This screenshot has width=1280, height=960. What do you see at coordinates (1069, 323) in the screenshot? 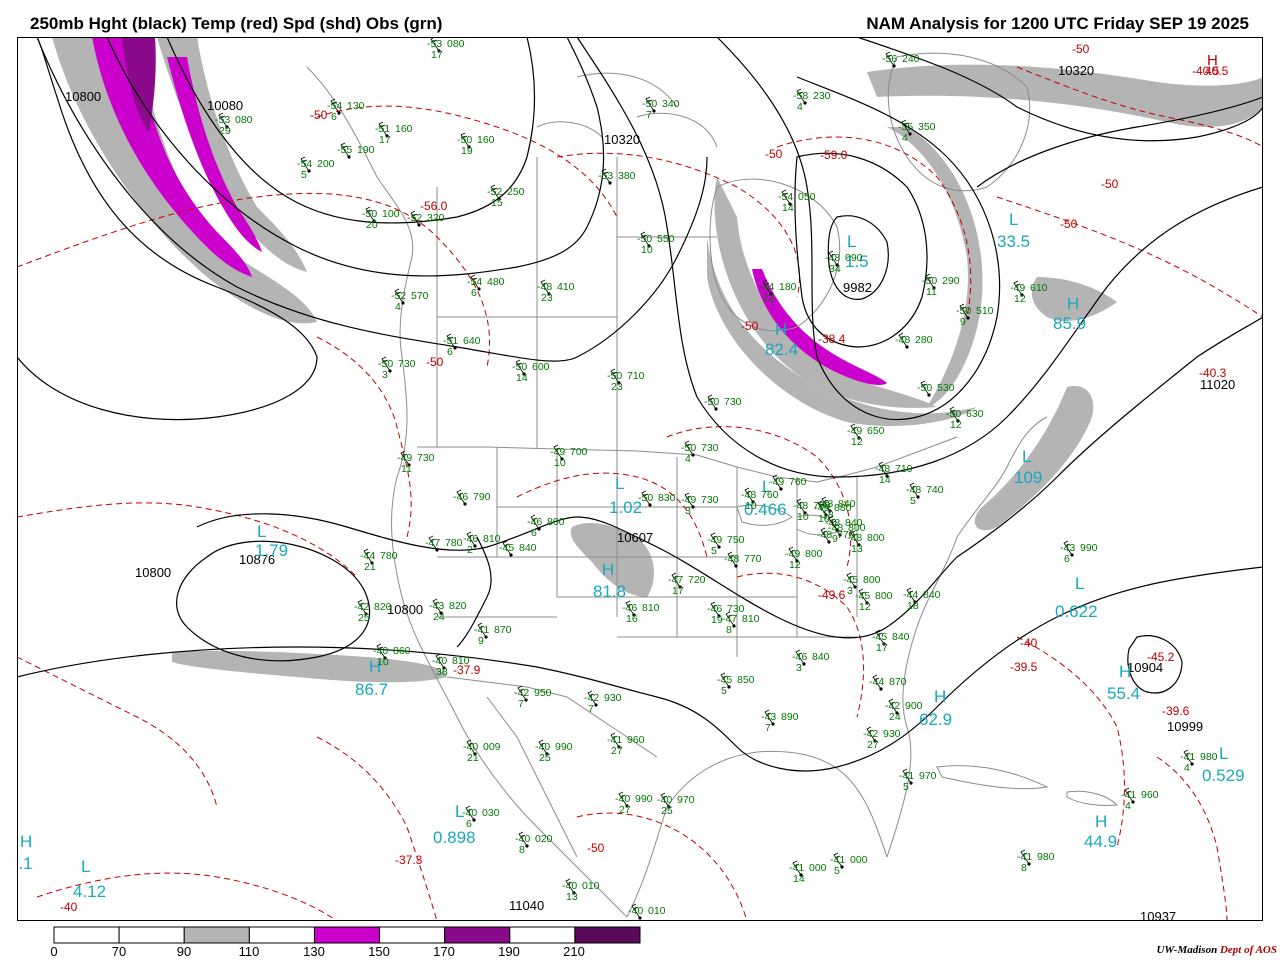
I see `center-value: 85.9` at bounding box center [1069, 323].